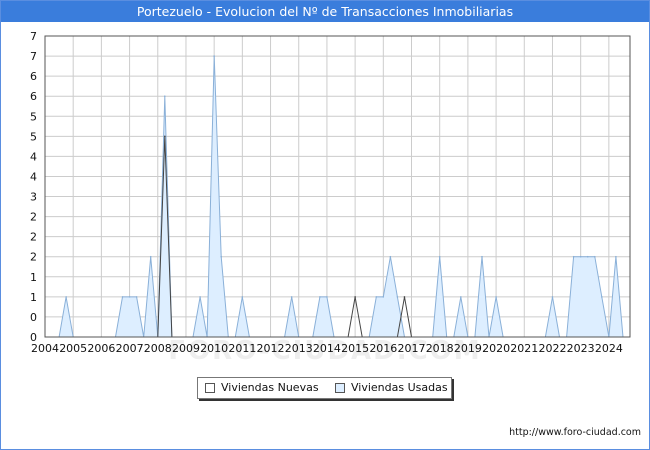 The image size is (650, 450). Describe the element at coordinates (355, 348) in the screenshot. I see `x-tick-label: 2015` at that location.